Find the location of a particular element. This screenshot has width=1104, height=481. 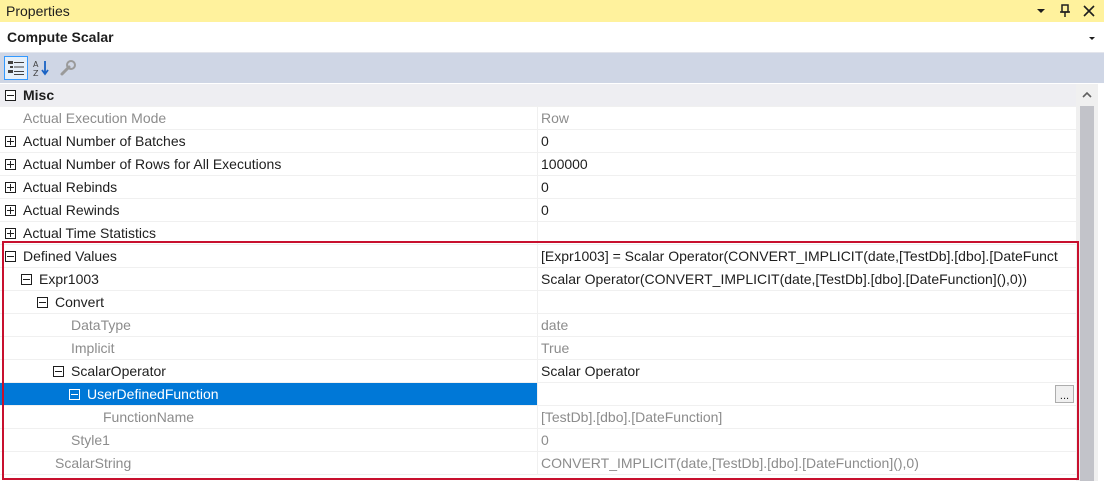

categorized-icon is located at coordinates (16, 68).